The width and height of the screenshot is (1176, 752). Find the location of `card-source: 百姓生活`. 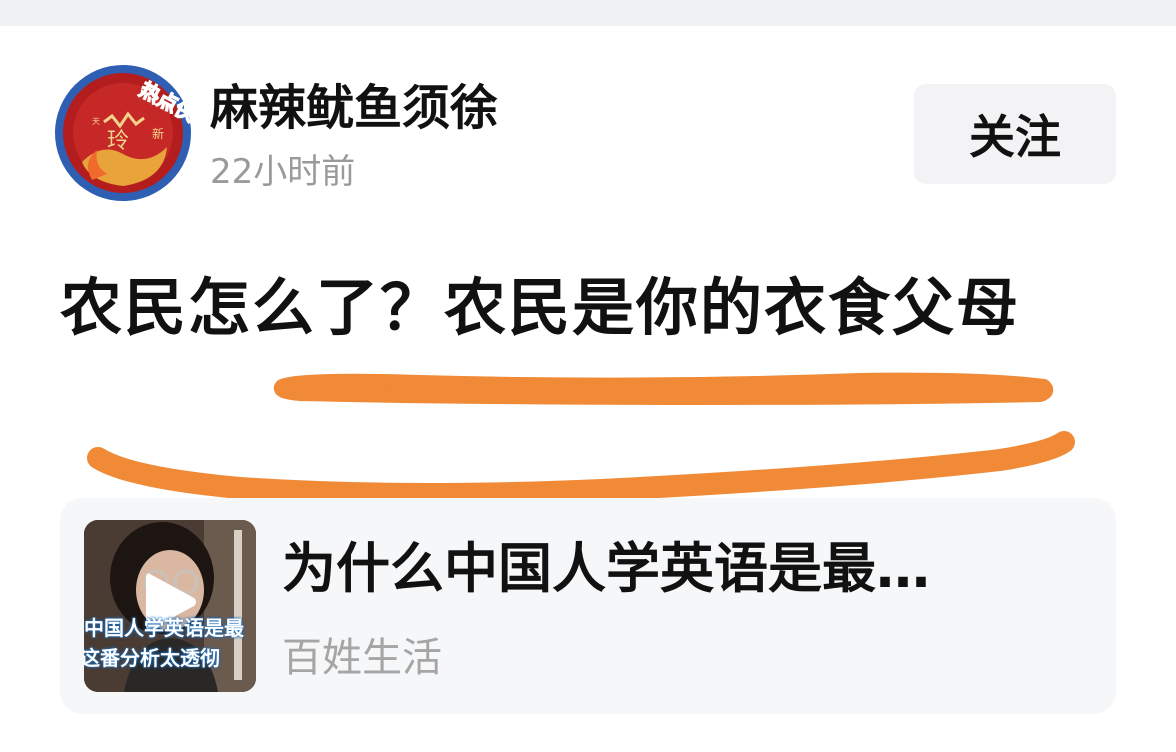

card-source: 百姓生活 is located at coordinates (362, 658).